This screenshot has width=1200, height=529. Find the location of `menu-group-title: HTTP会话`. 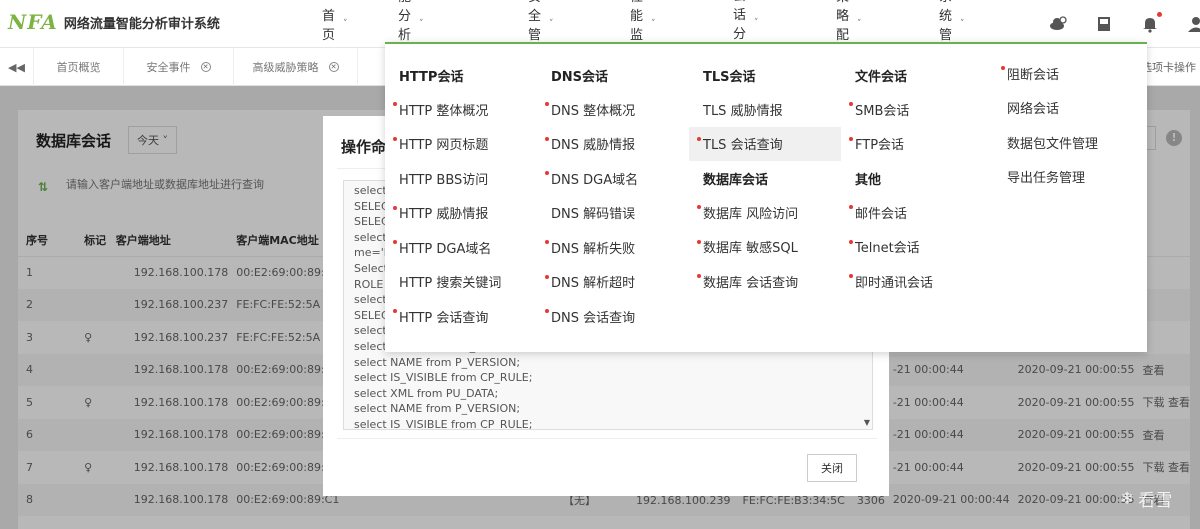

menu-group-title: HTTP会话 is located at coordinates (431, 77).